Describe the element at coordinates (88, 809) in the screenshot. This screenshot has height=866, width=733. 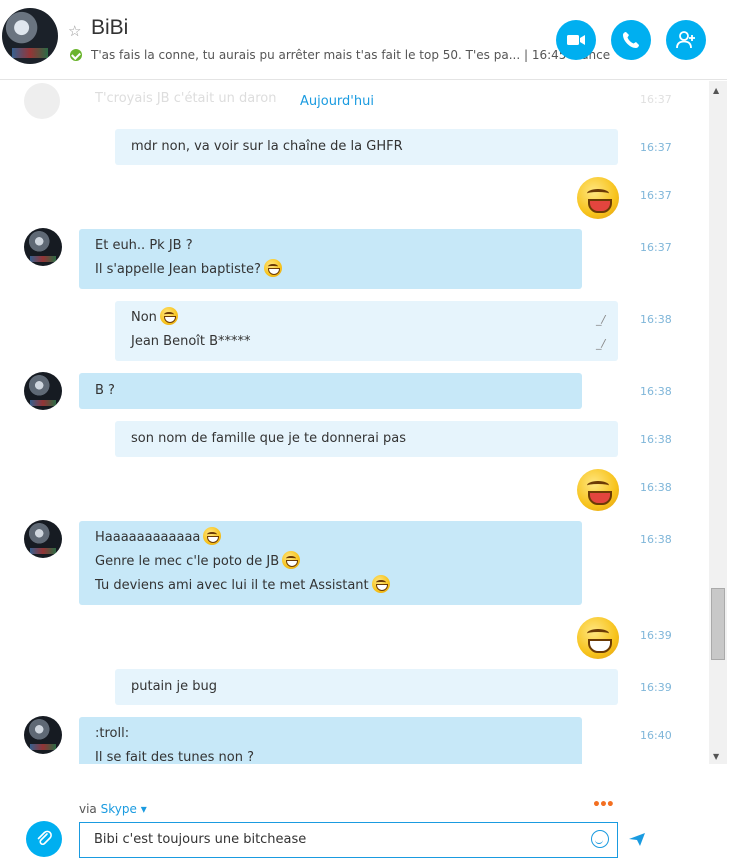
I see `via-label: via` at that location.